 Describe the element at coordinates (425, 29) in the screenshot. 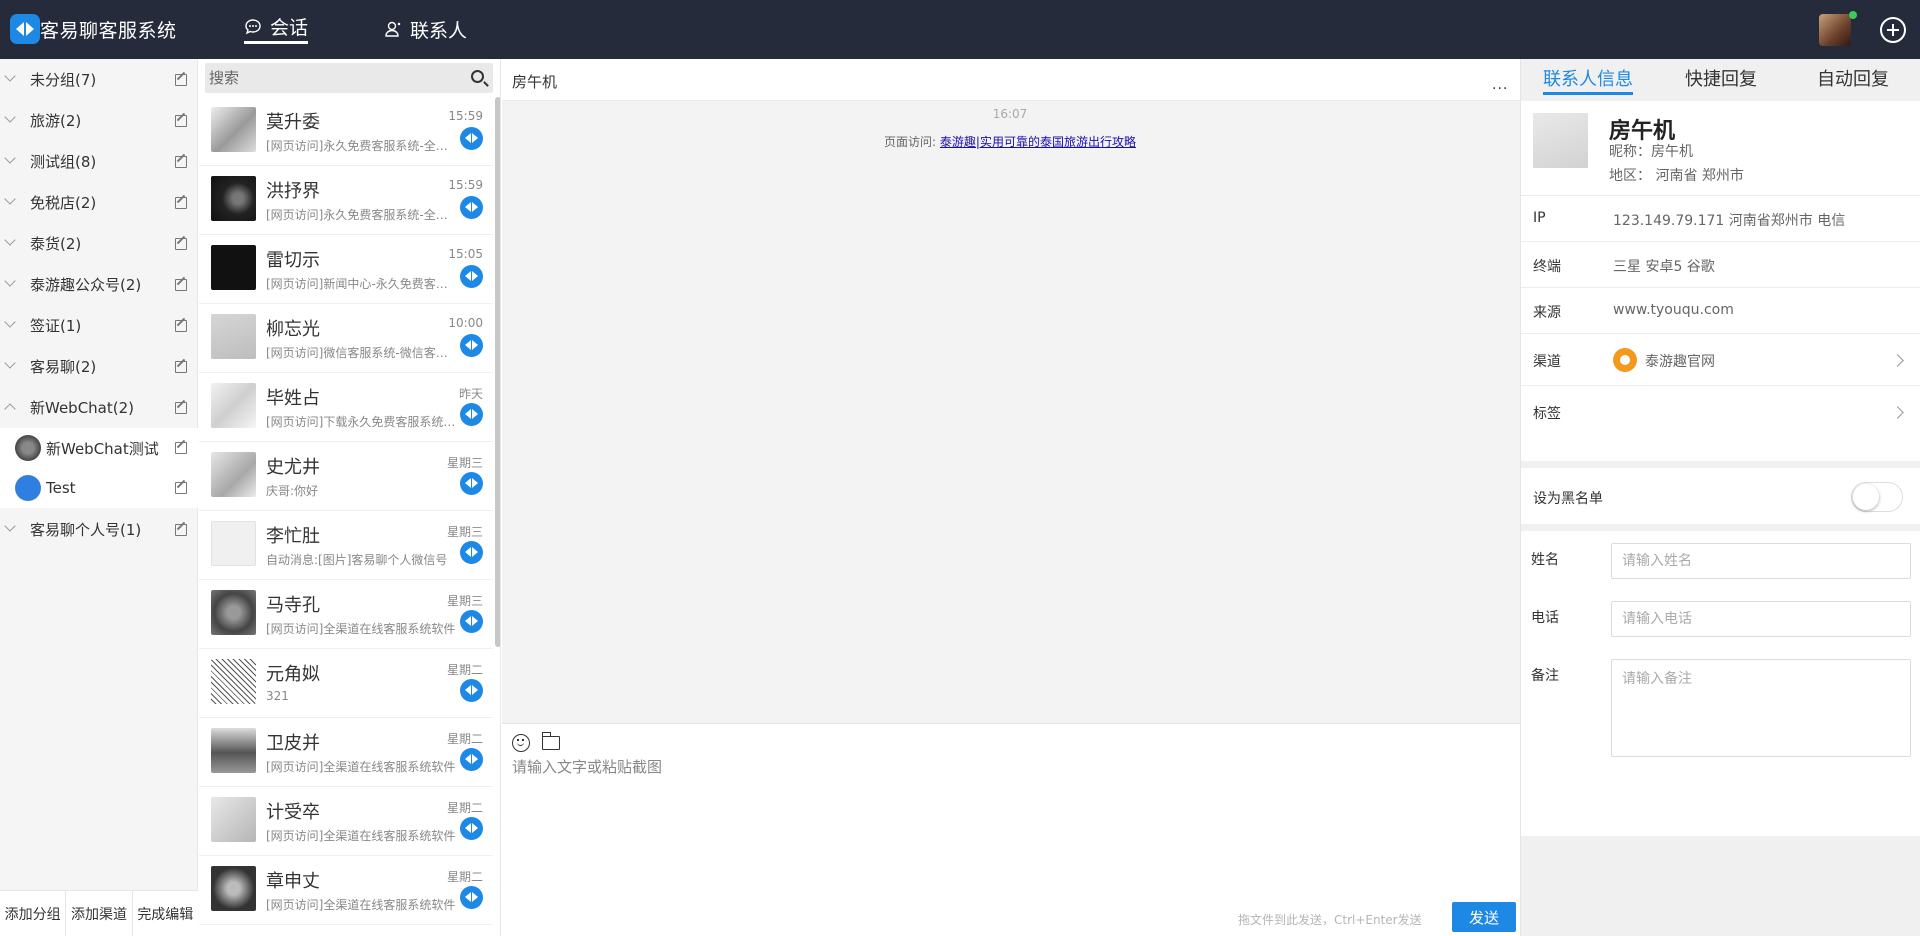

I see `tab-contacts: 联系人` at that location.